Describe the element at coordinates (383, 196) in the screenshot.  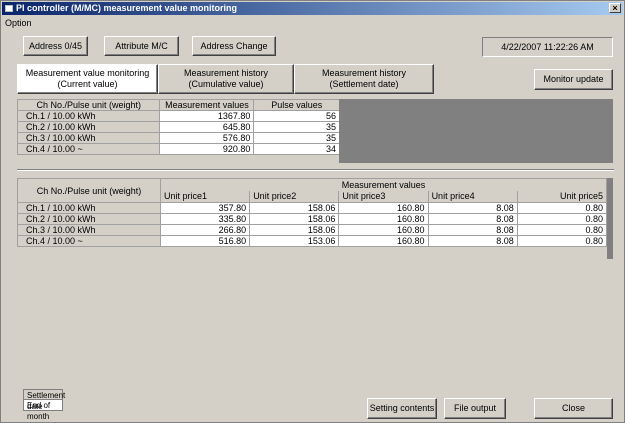
I see `col-header-unit-price: Unit price3` at that location.